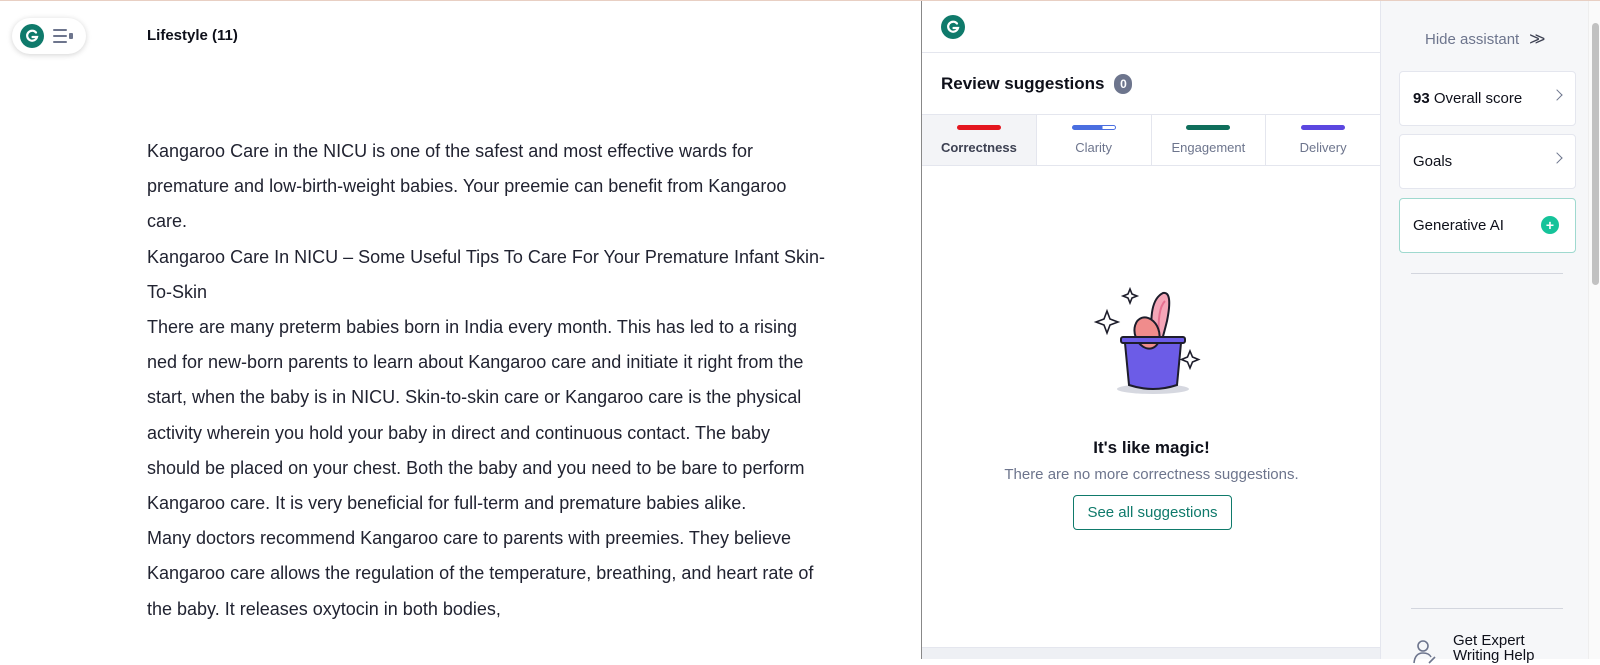 Image resolution: width=1600 pixels, height=665 pixels. I want to click on overall-score-value: 93, so click(1421, 98).